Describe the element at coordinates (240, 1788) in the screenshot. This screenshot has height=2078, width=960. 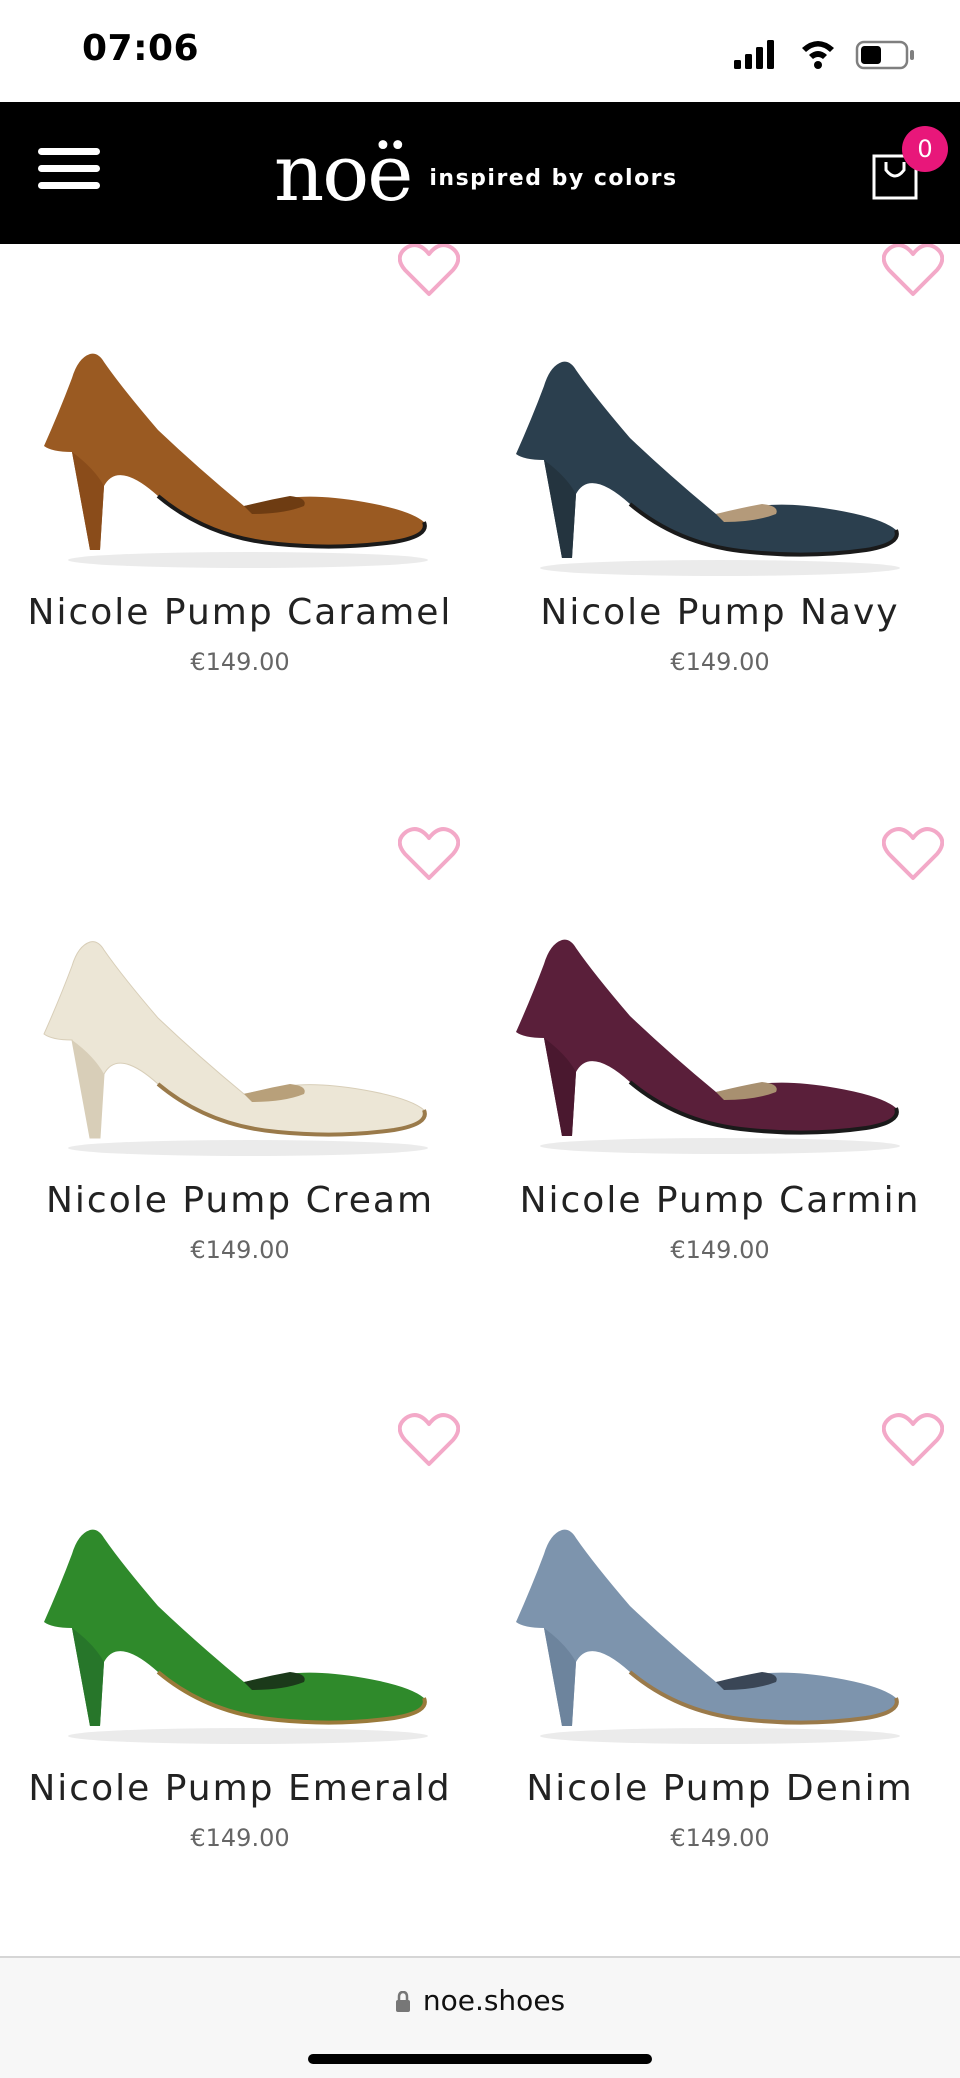
I see `product-name: Nicole Pump Emerald` at that location.